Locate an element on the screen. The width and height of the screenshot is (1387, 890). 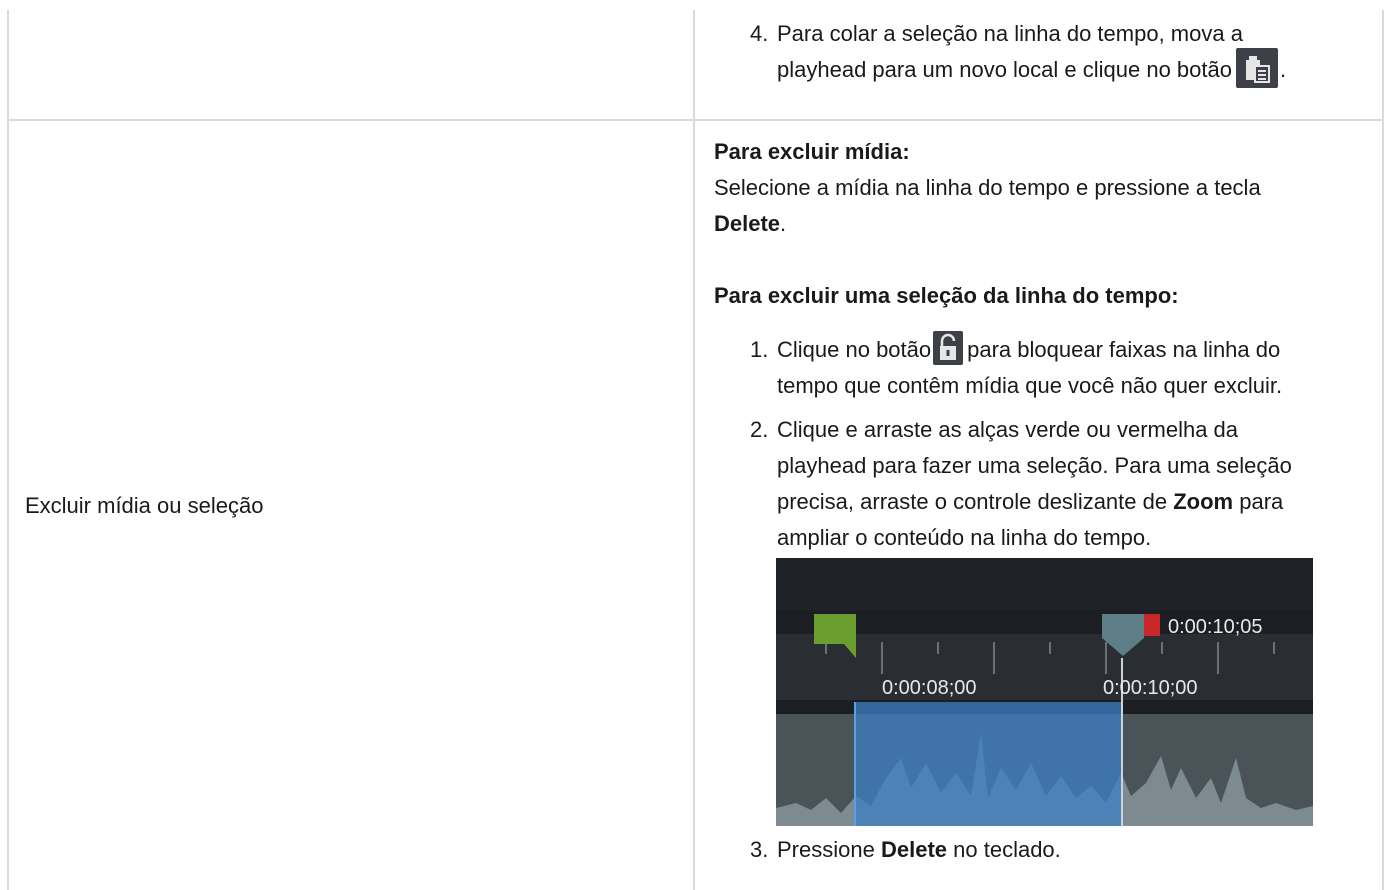
paste-icon is located at coordinates (1257, 68).